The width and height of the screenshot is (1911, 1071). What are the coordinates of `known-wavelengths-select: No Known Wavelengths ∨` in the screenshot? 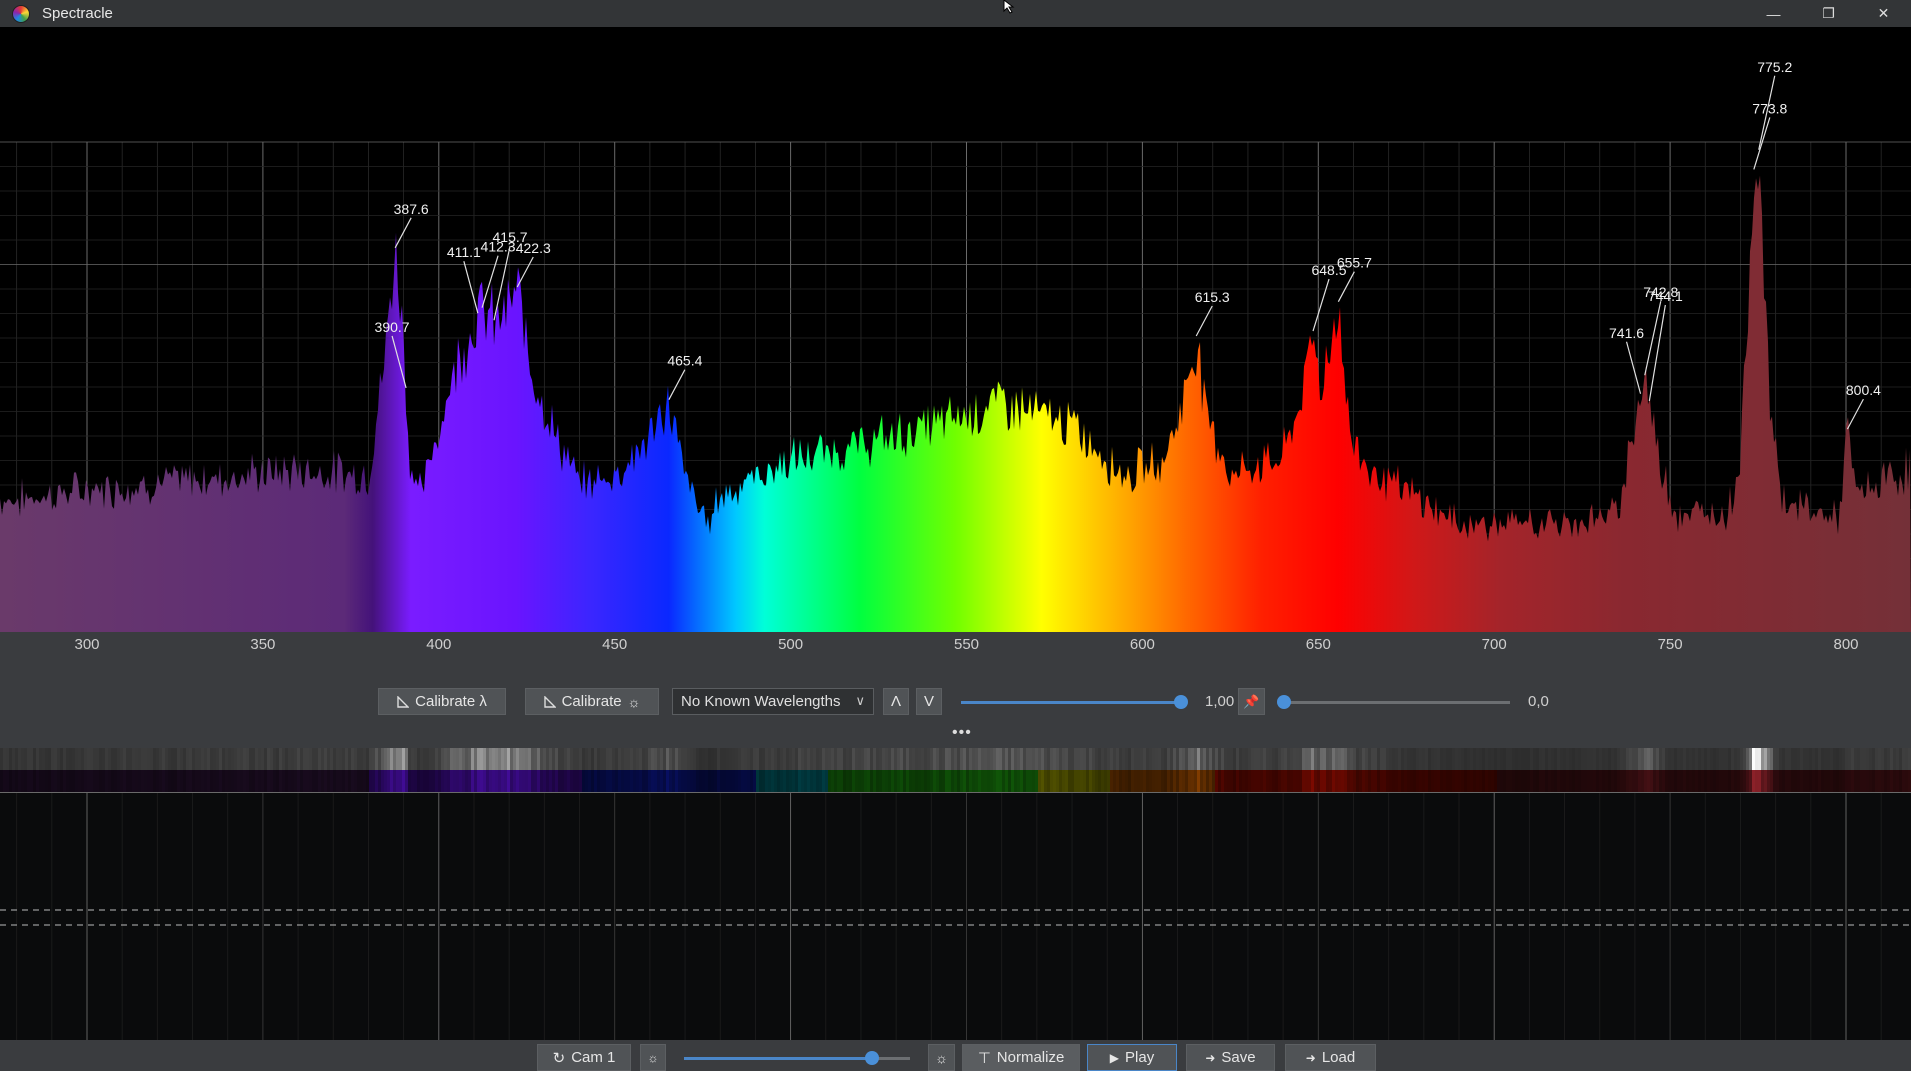 It's located at (773, 701).